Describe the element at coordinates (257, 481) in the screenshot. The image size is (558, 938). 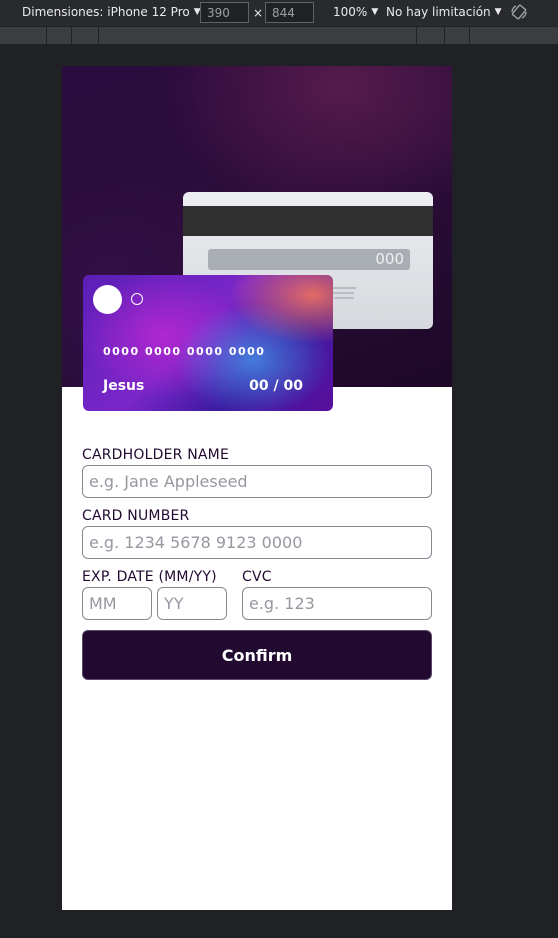
I see `cardholder-name-input` at that location.